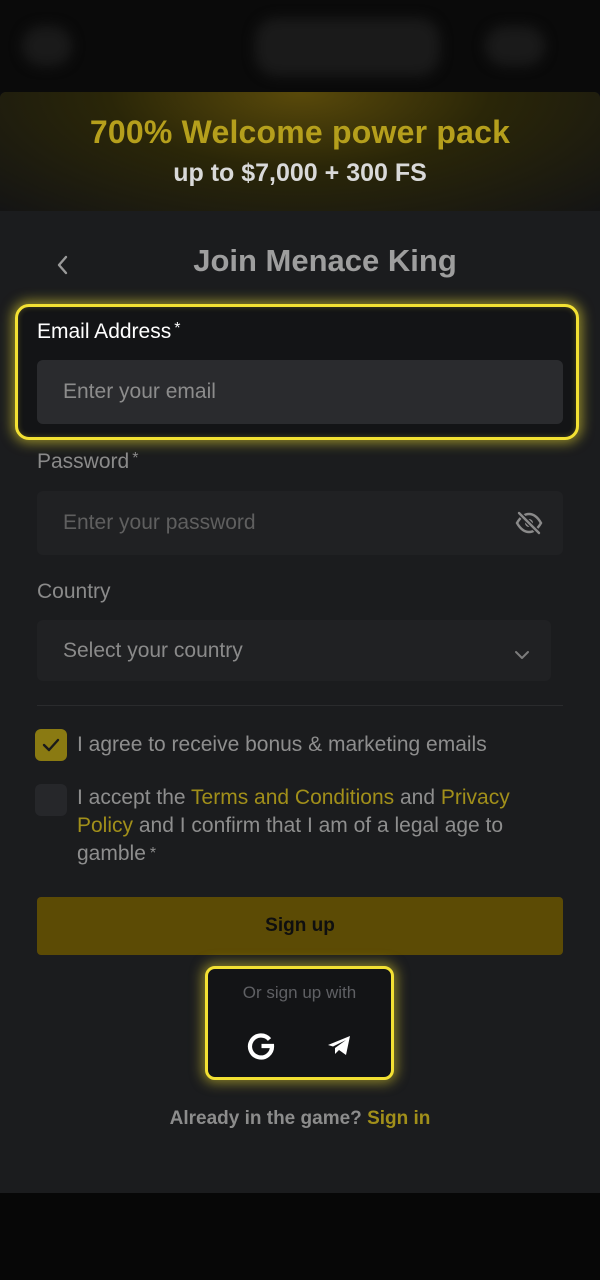  I want to click on social-icons, so click(299, 1046).